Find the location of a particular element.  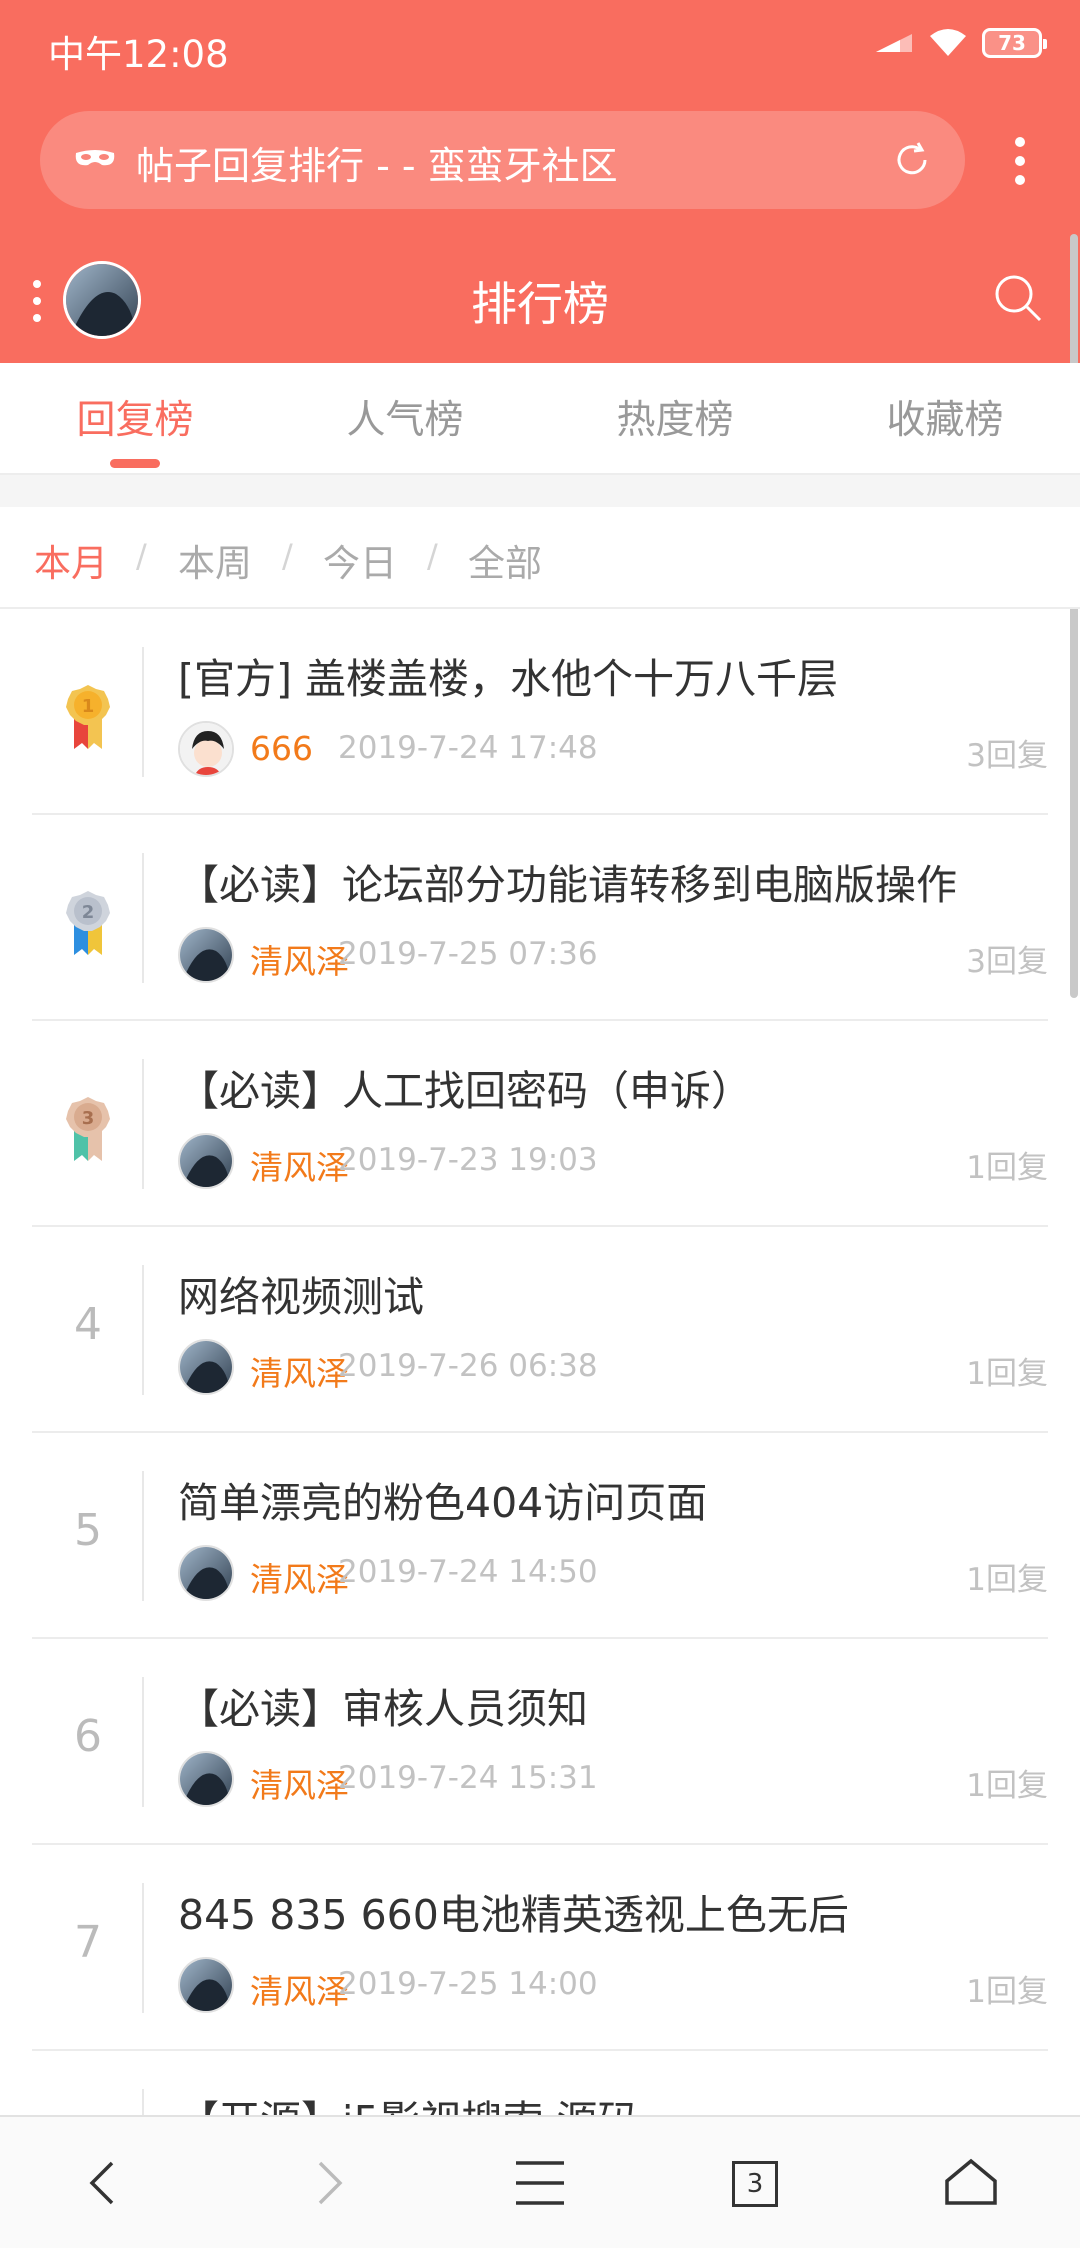

post-row: 6 【必读】审核人员须知 清风泽 2019-7-24 15:31 1回复 is located at coordinates (540, 1742).